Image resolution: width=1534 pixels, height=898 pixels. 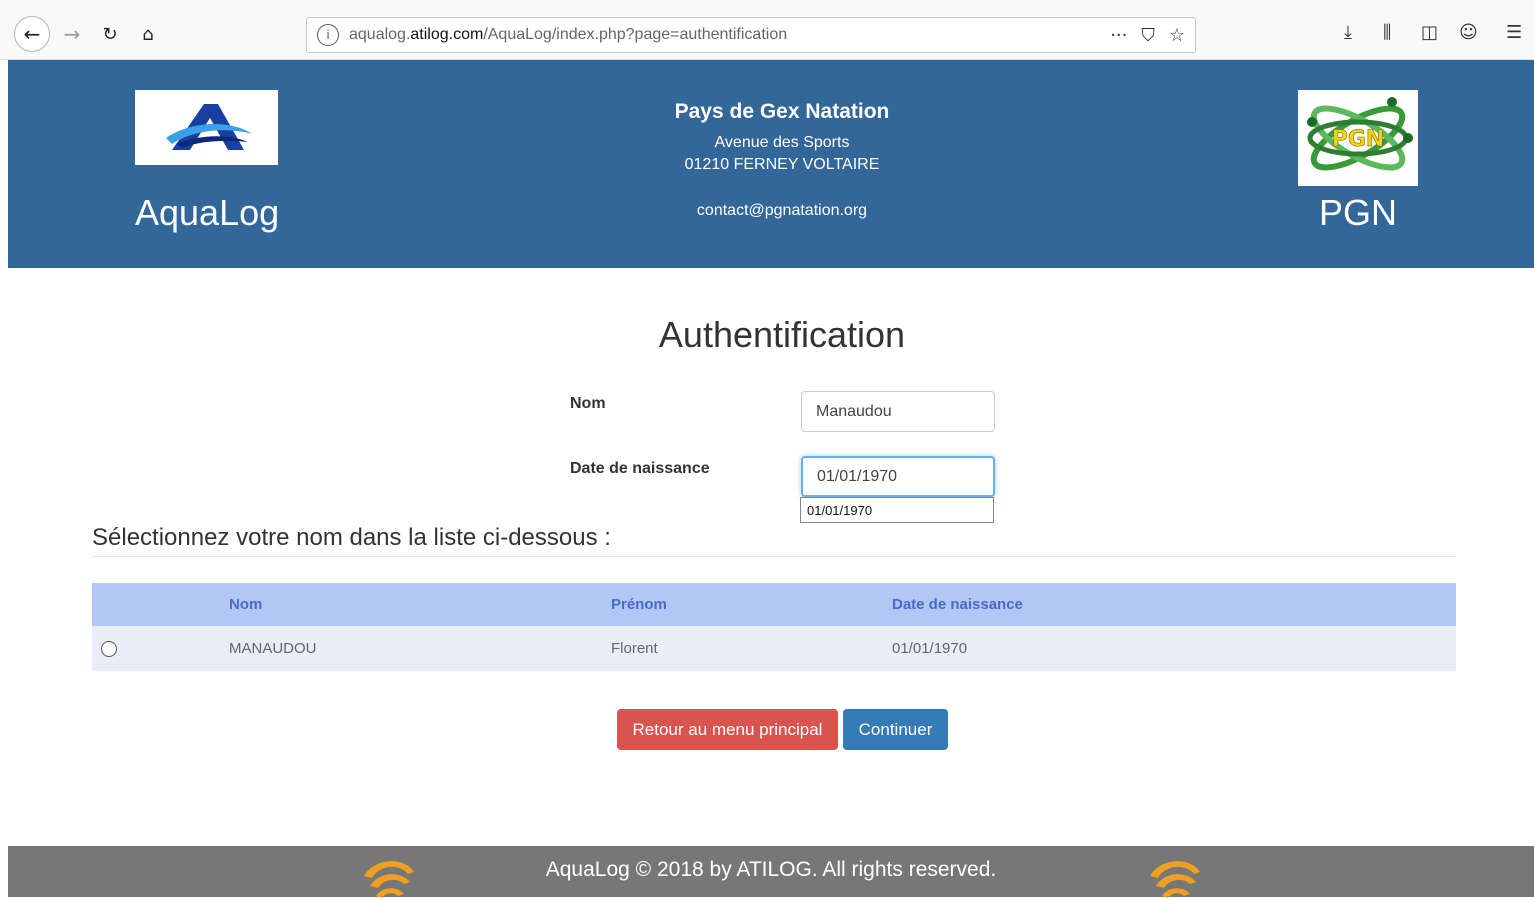 I want to click on page-title: Authentification, so click(x=782, y=334).